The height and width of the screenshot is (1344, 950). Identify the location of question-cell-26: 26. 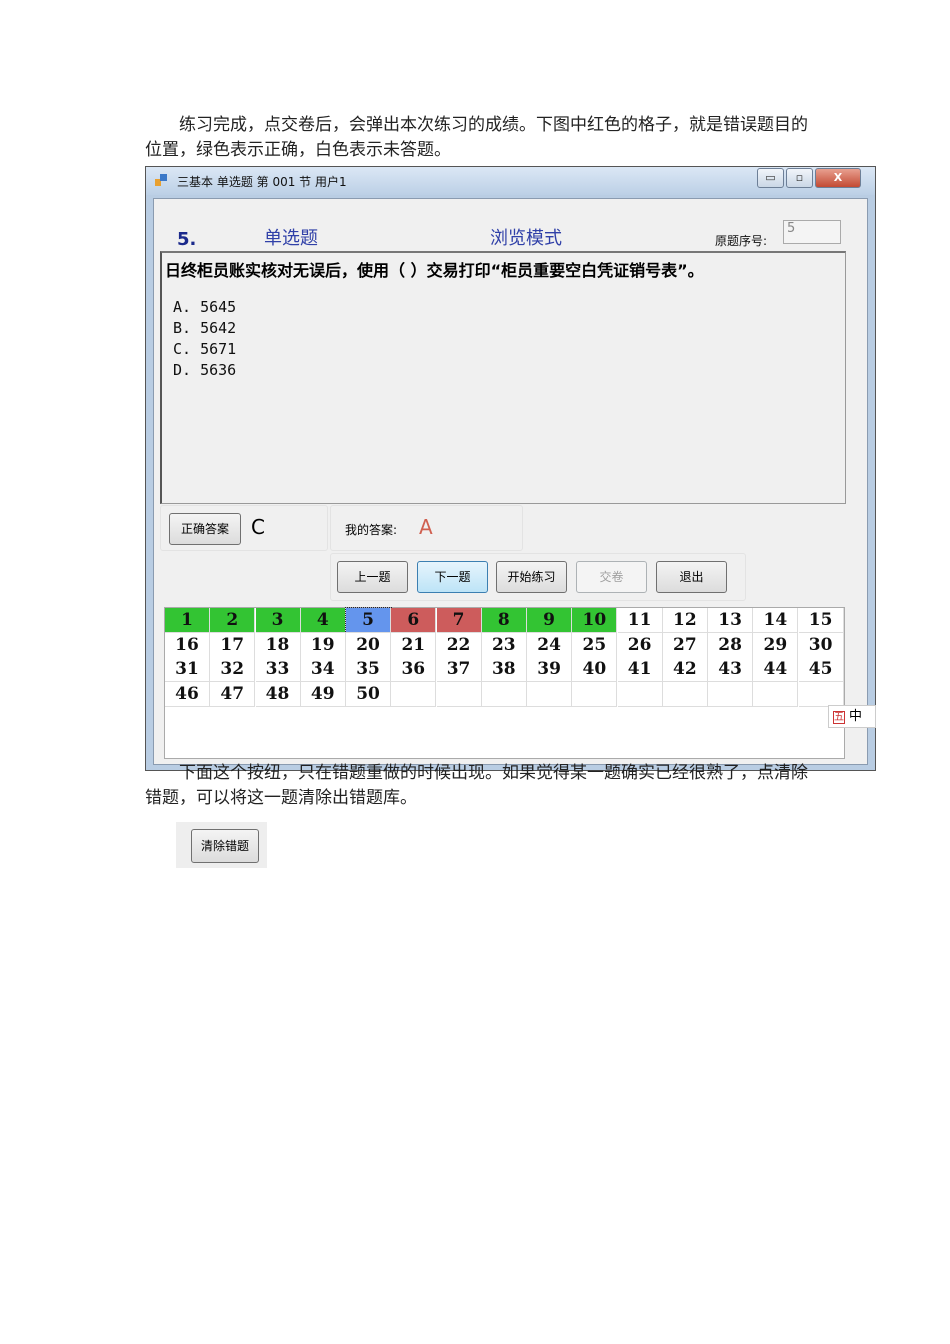
(640, 645).